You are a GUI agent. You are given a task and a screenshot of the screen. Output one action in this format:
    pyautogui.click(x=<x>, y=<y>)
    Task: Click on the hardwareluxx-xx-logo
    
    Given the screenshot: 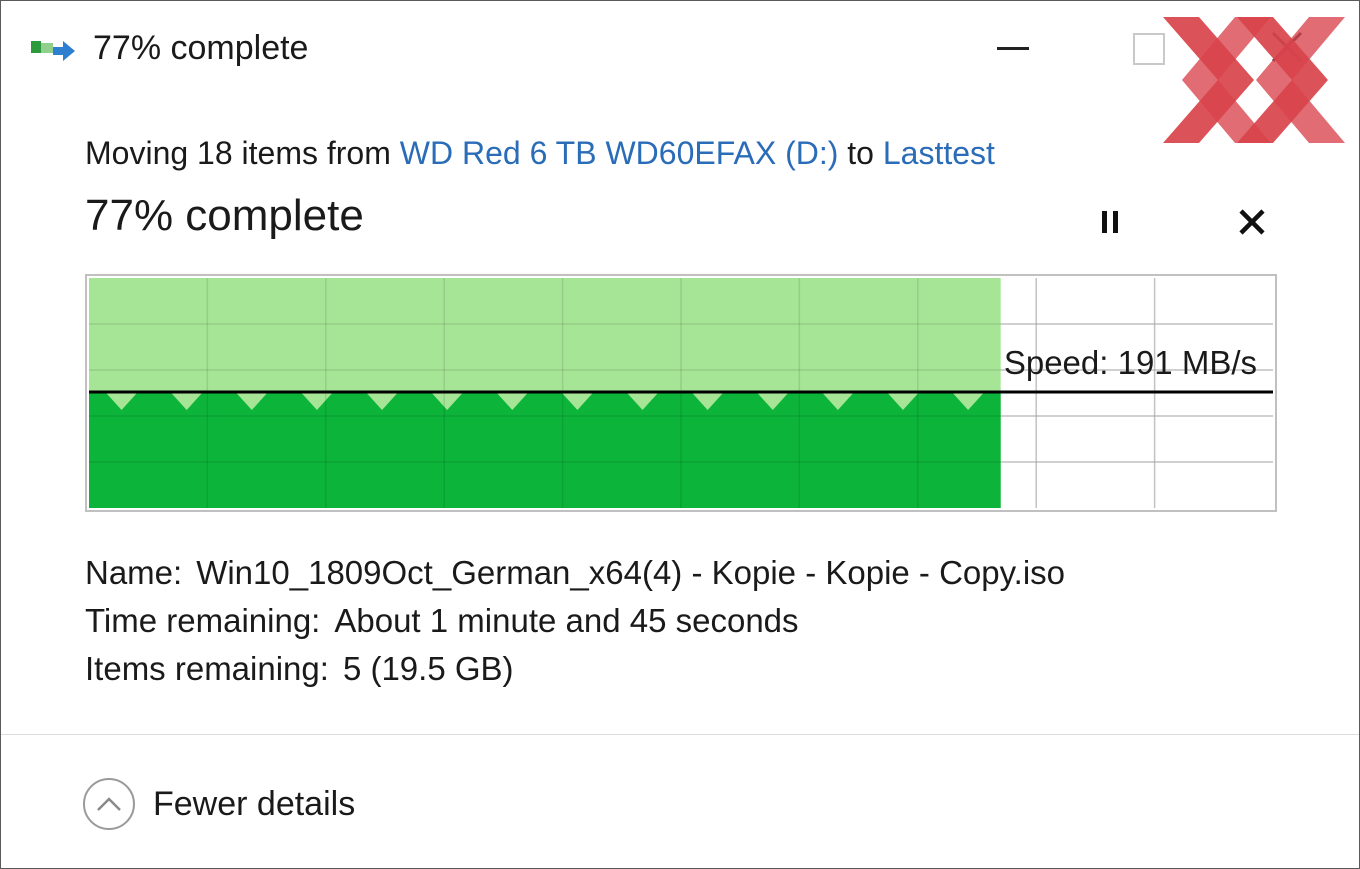 What is the action you would take?
    pyautogui.click(x=1254, y=80)
    